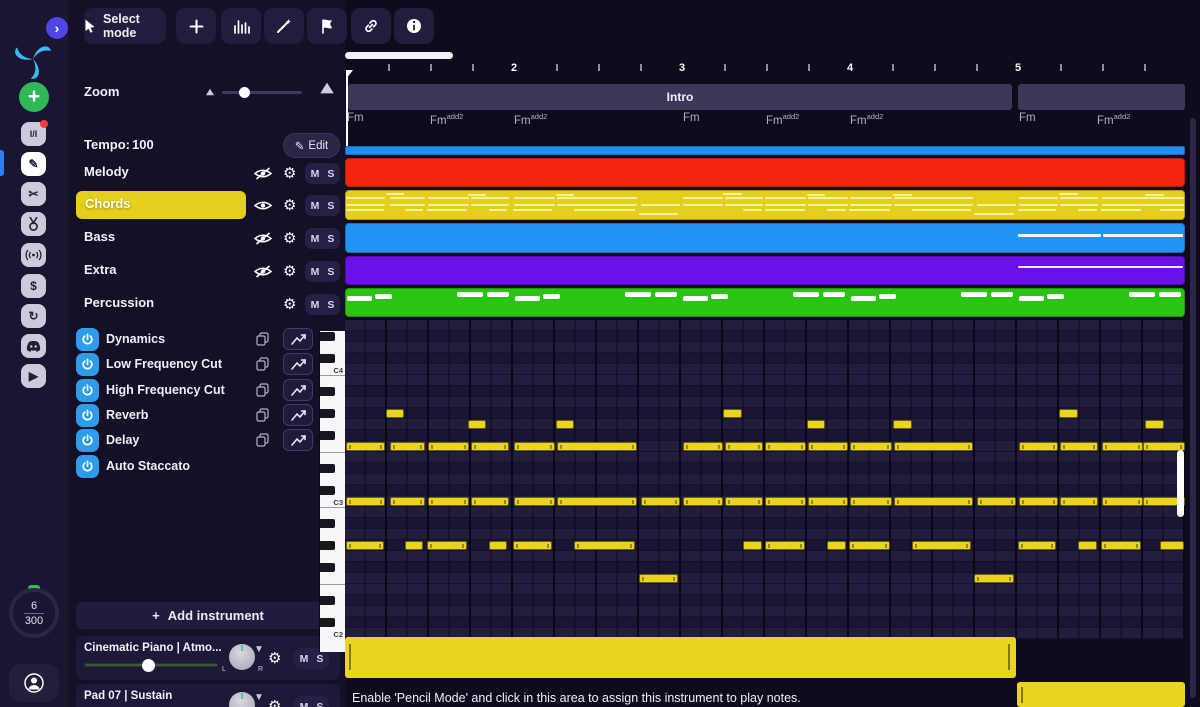 The width and height of the screenshot is (1200, 707). I want to click on magic-wand-button, so click(284, 26).